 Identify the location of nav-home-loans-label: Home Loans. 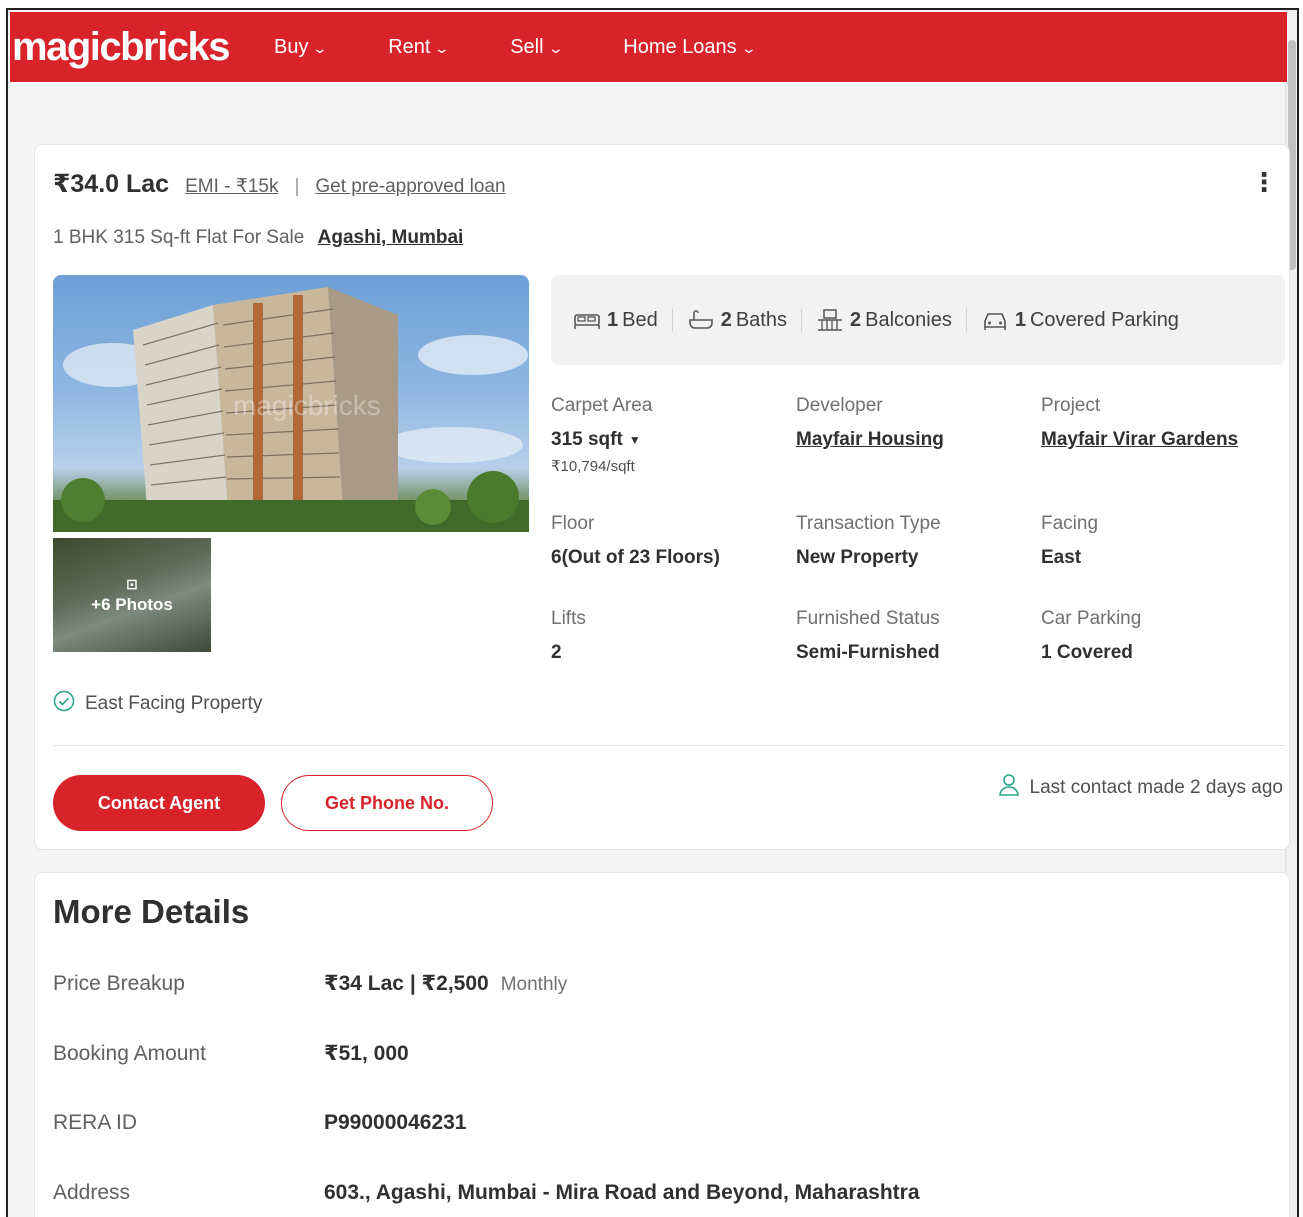
(680, 46).